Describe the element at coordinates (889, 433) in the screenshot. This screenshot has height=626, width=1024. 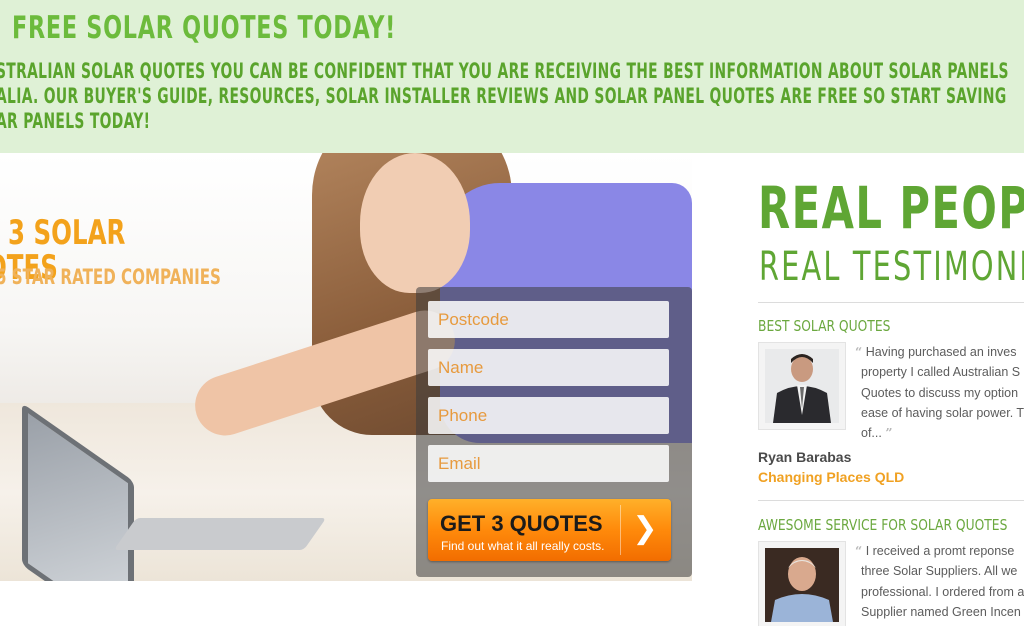
I see `close-quote-icon: ”` at that location.